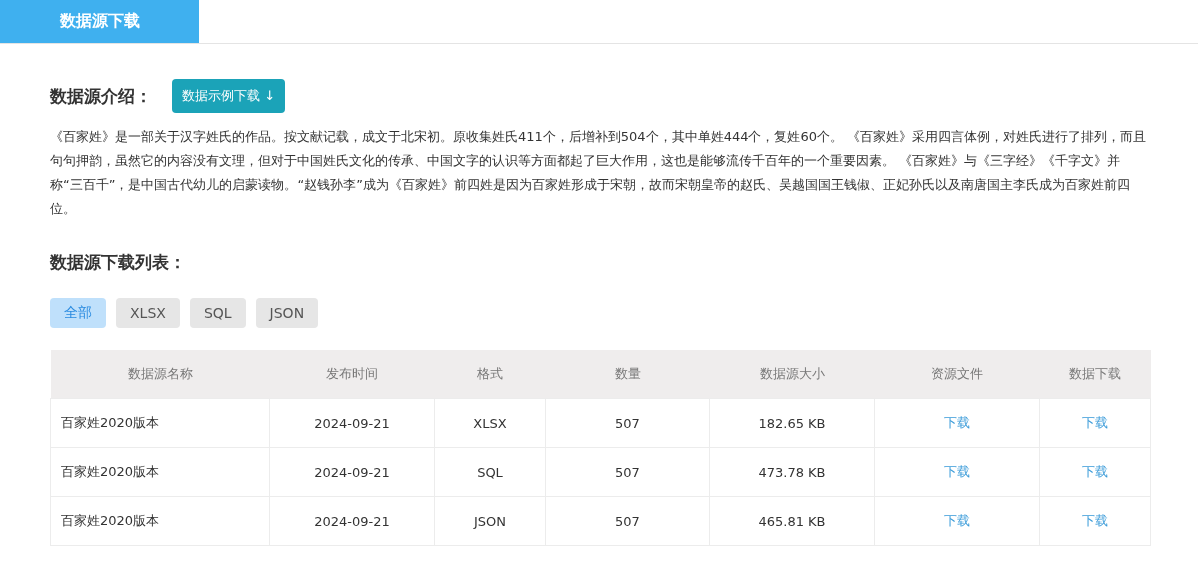 The height and width of the screenshot is (566, 1198). I want to click on column-header: 资源文件, so click(957, 374).